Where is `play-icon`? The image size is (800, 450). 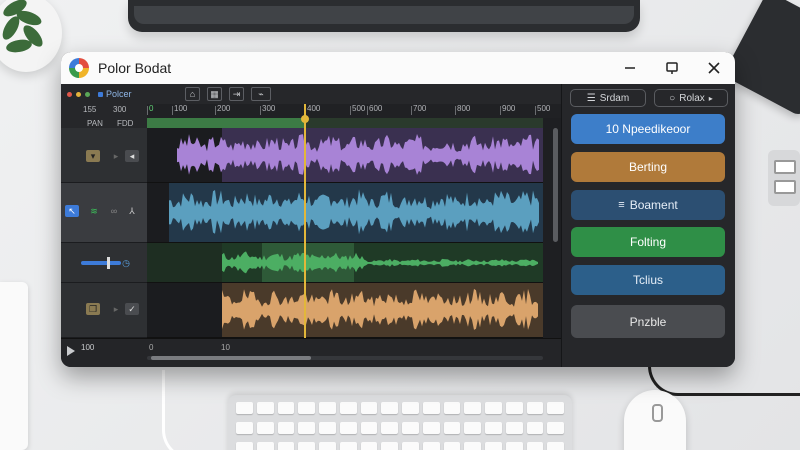
play-icon is located at coordinates (71, 351).